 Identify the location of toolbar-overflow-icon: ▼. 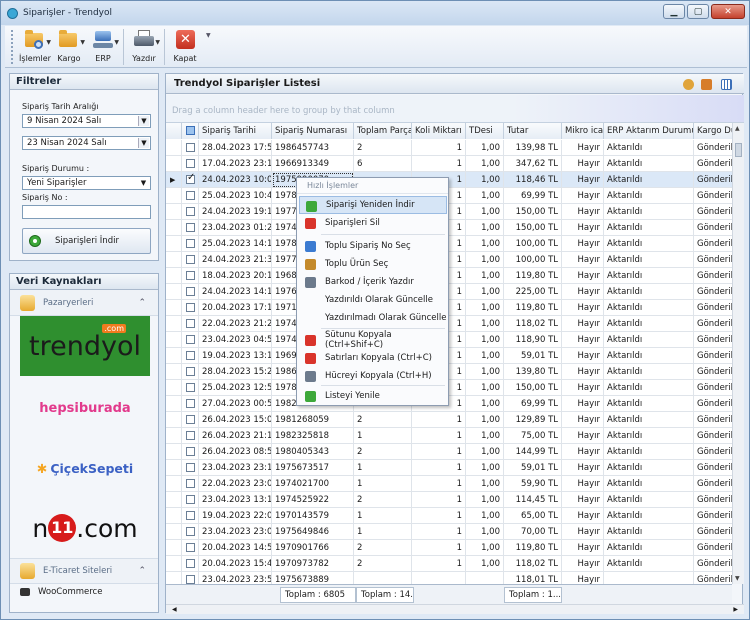
(208, 35).